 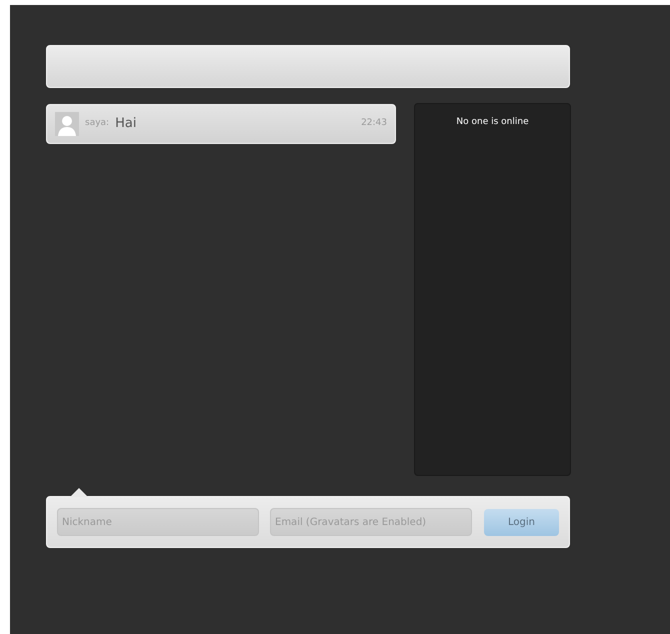 What do you see at coordinates (371, 522) in the screenshot?
I see `email-field: Email (Gravatars are Enabled)` at bounding box center [371, 522].